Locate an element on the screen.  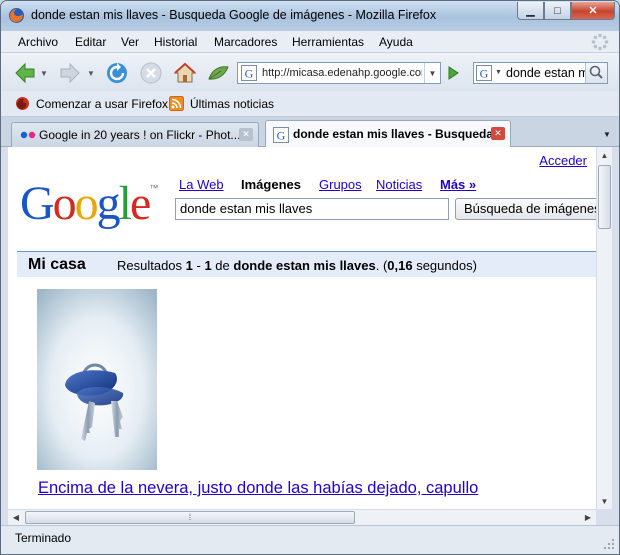
magnifier-icon is located at coordinates (596, 72).